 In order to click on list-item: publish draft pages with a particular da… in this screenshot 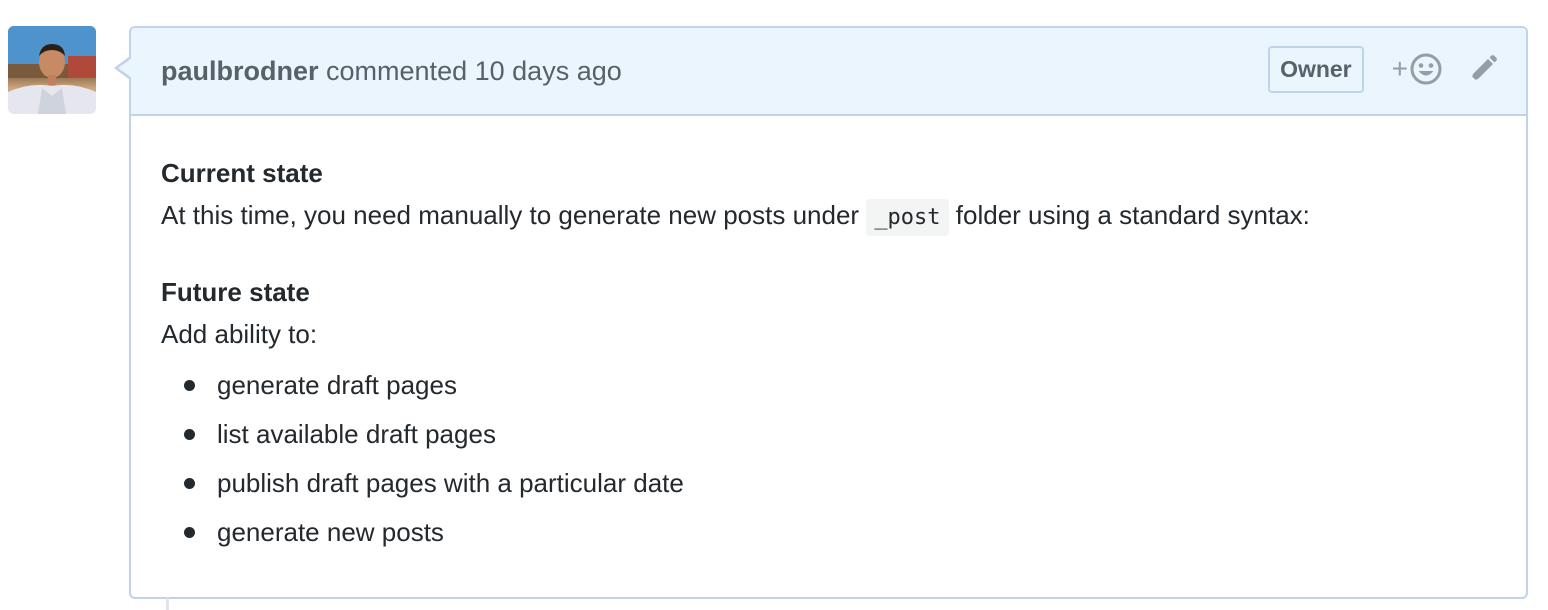, I will do `click(828, 483)`.